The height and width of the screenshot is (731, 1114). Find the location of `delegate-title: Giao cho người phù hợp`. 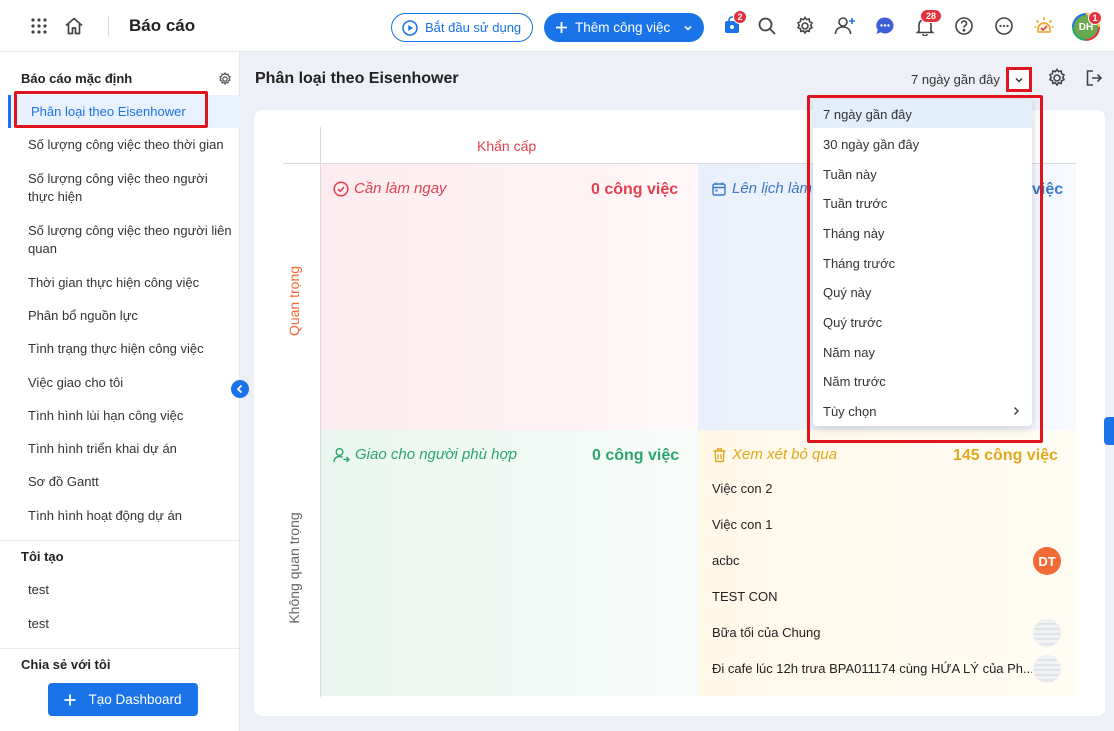

delegate-title: Giao cho người phù hợp is located at coordinates (425, 454).